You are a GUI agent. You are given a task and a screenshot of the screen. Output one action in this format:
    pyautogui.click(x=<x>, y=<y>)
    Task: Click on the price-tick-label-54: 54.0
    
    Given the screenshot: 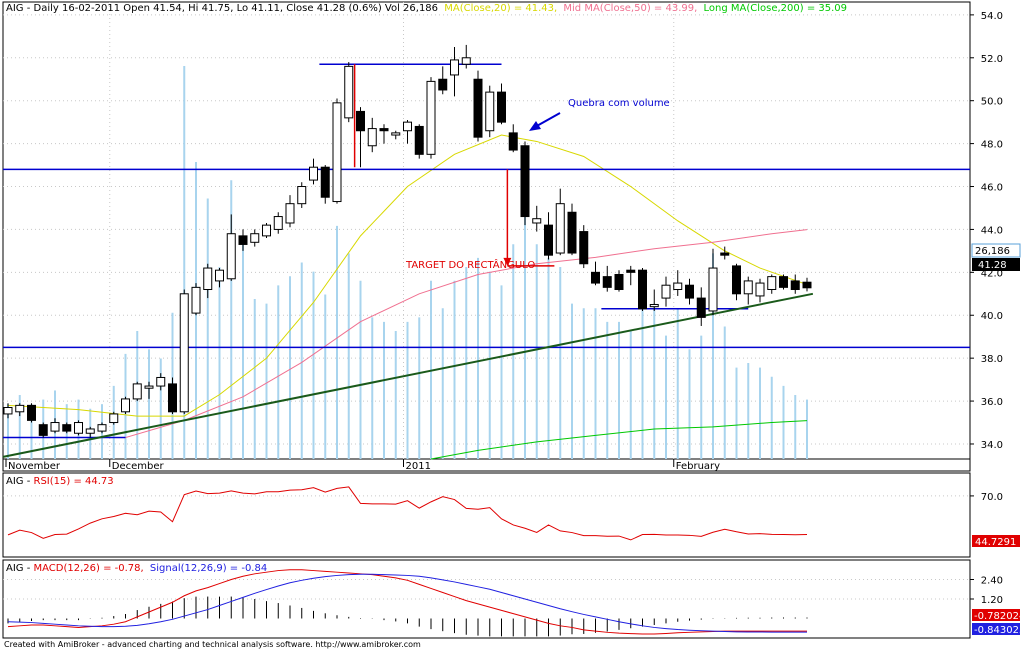 What is the action you would take?
    pyautogui.click(x=992, y=16)
    